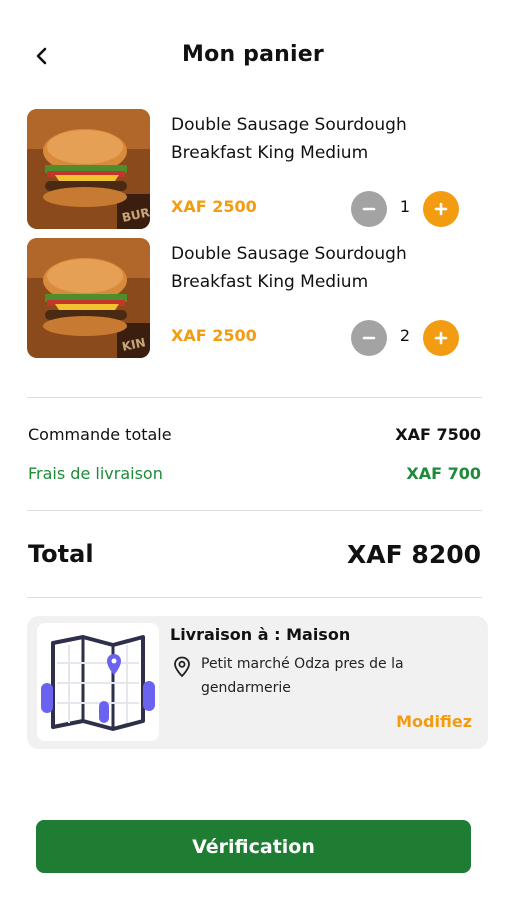 This screenshot has width=506, height=900. I want to click on subtotal-value: XAF 7500, so click(438, 434).